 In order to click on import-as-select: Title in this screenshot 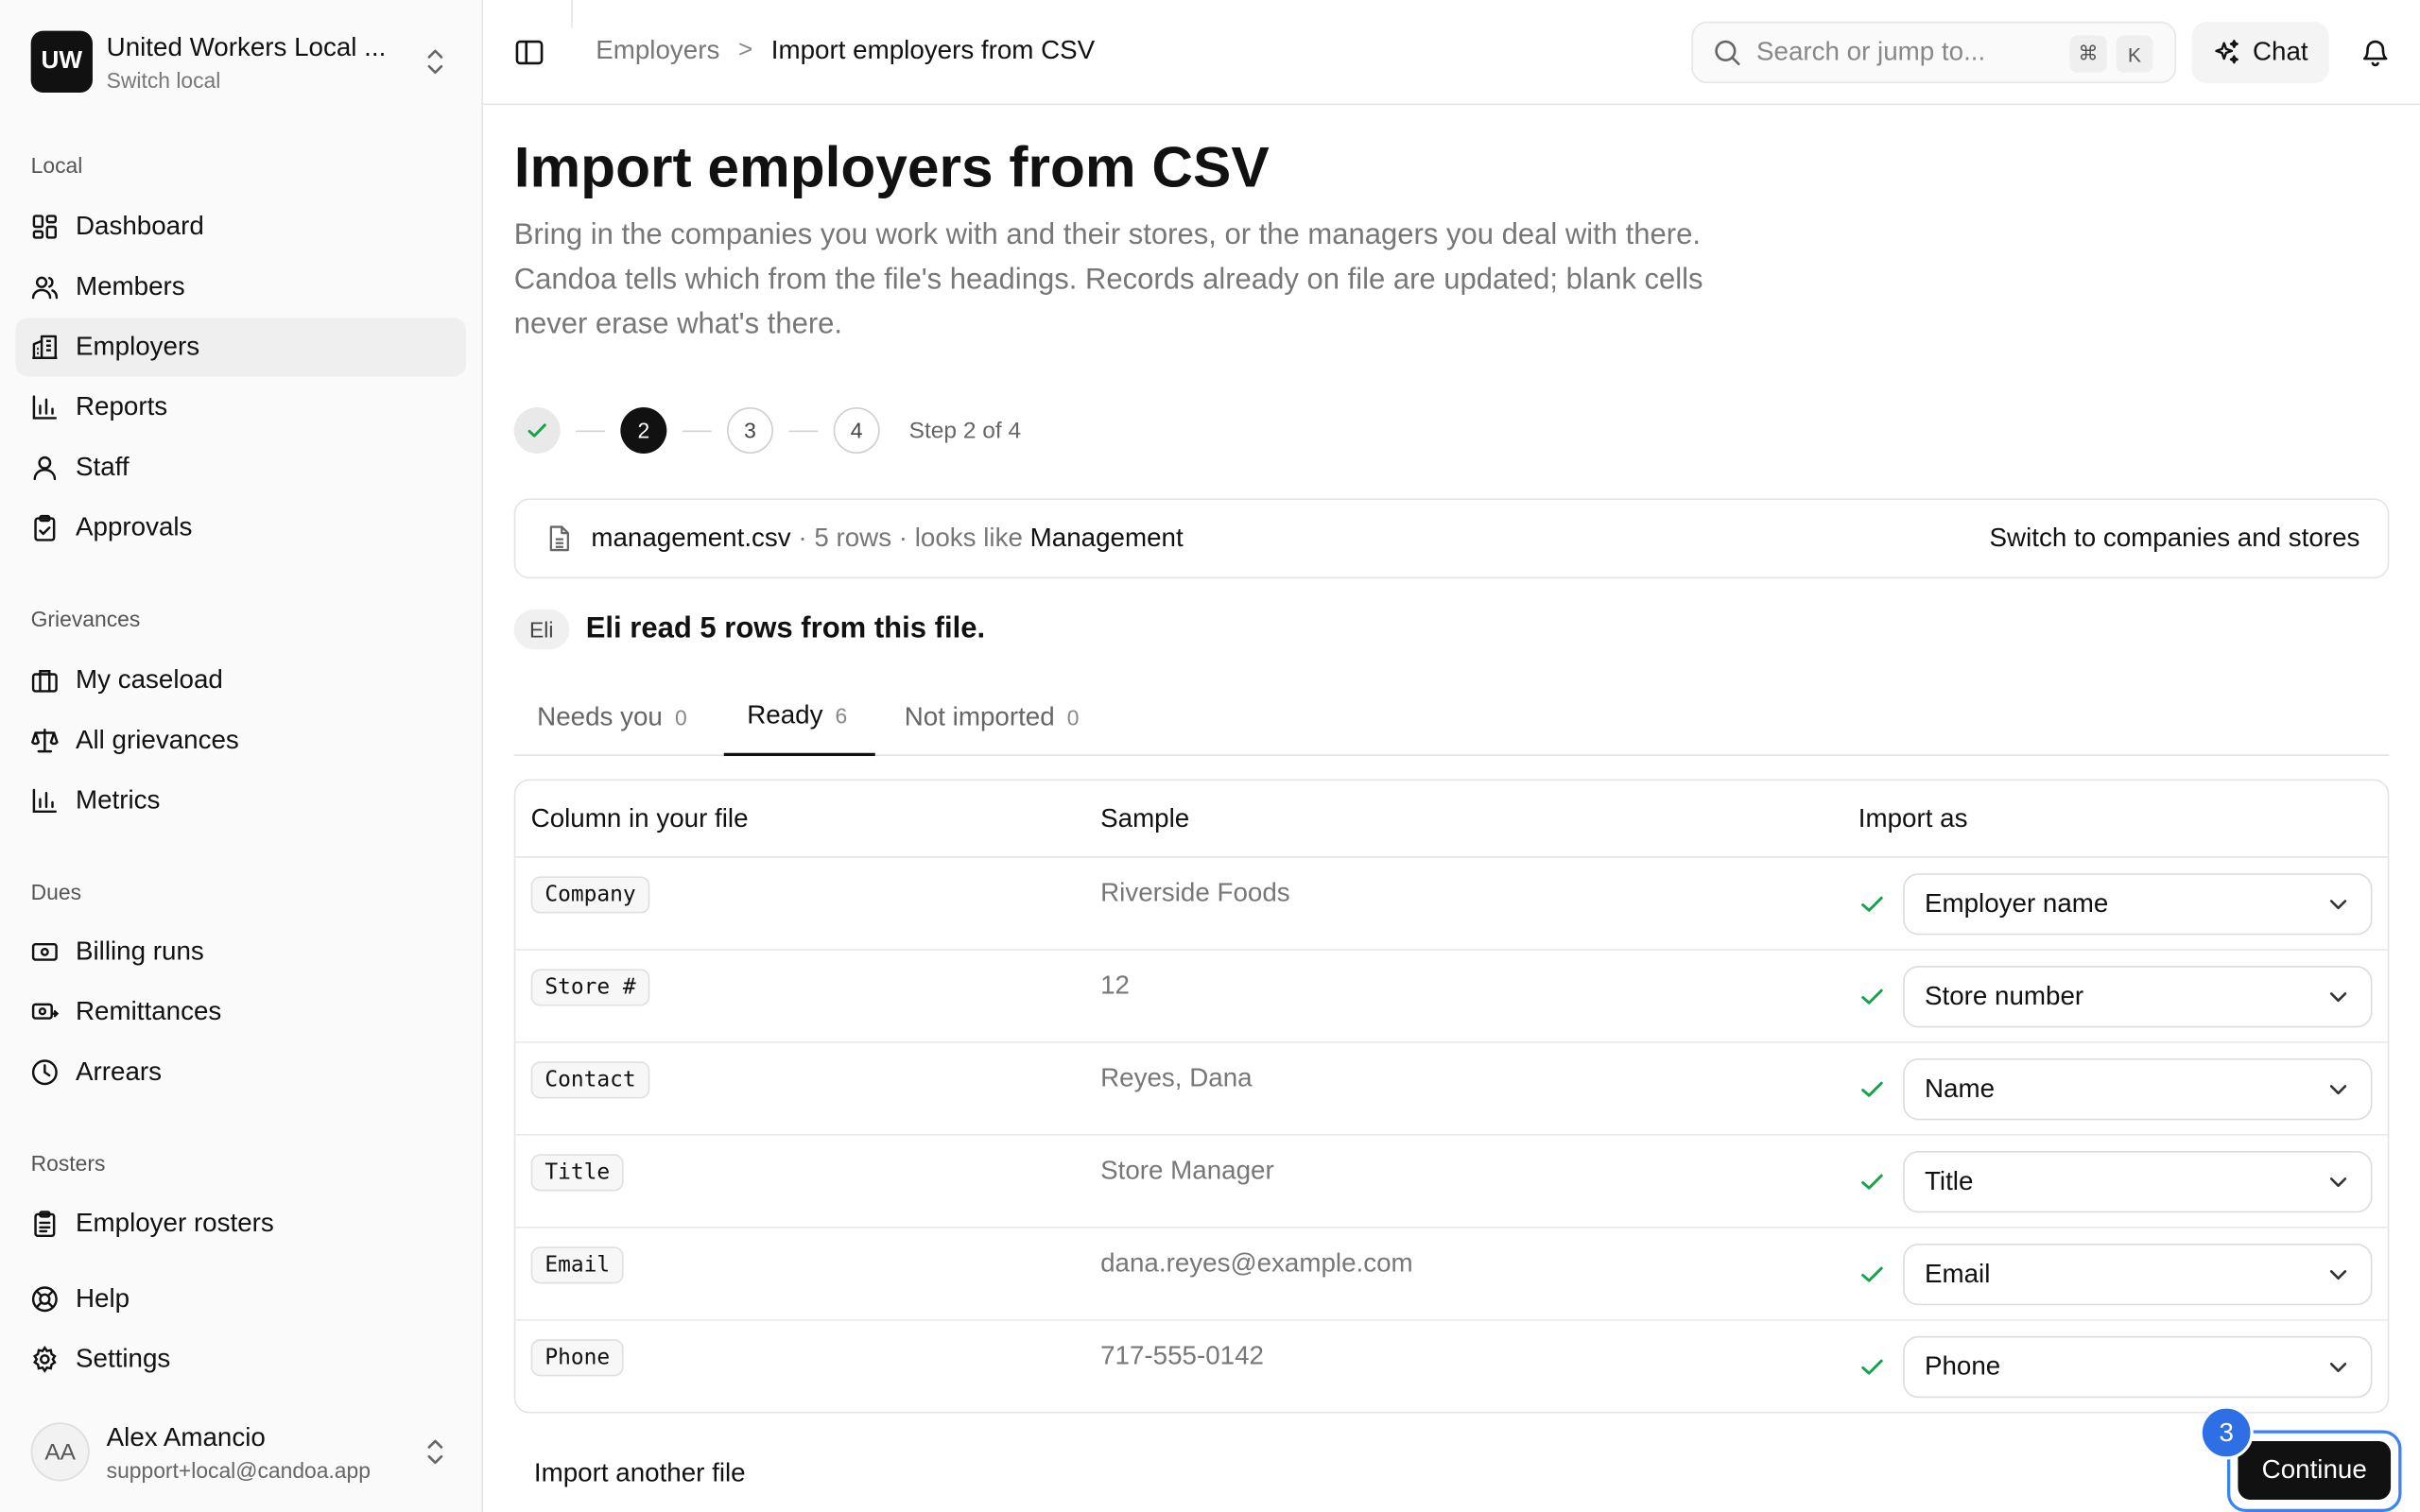, I will do `click(2138, 1181)`.